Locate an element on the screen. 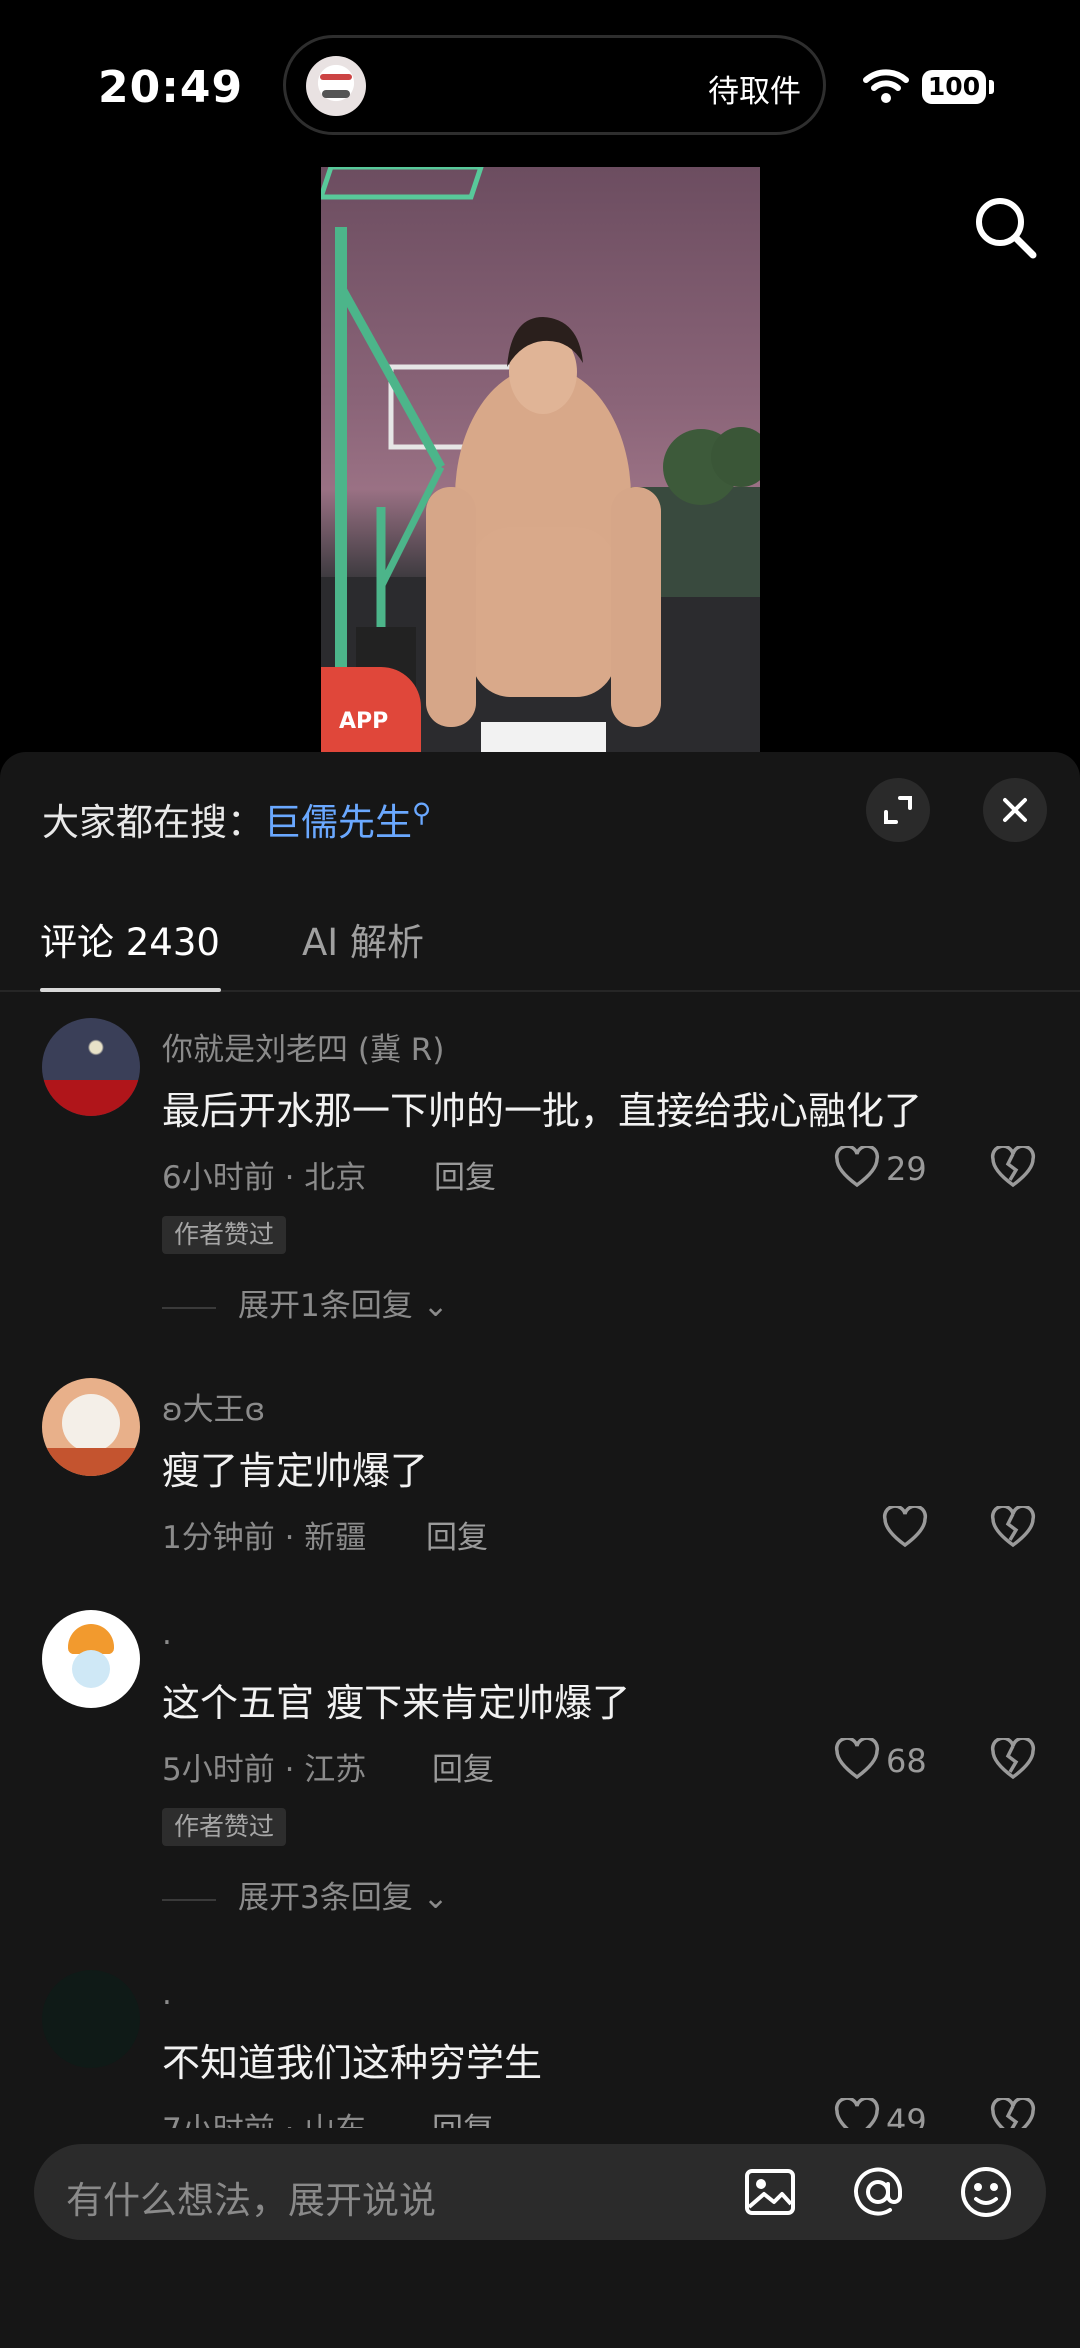 This screenshot has width=1080, height=2348. like-count: 68 is located at coordinates (906, 1761).